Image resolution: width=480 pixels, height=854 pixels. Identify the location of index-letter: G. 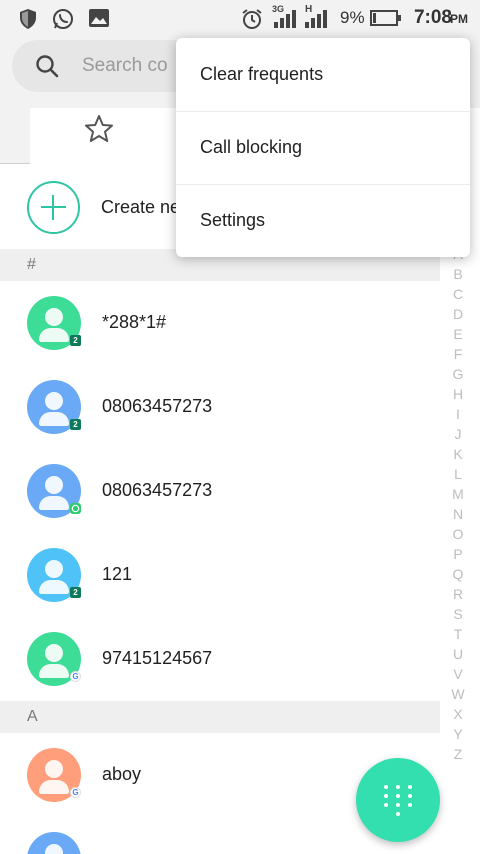
(458, 374).